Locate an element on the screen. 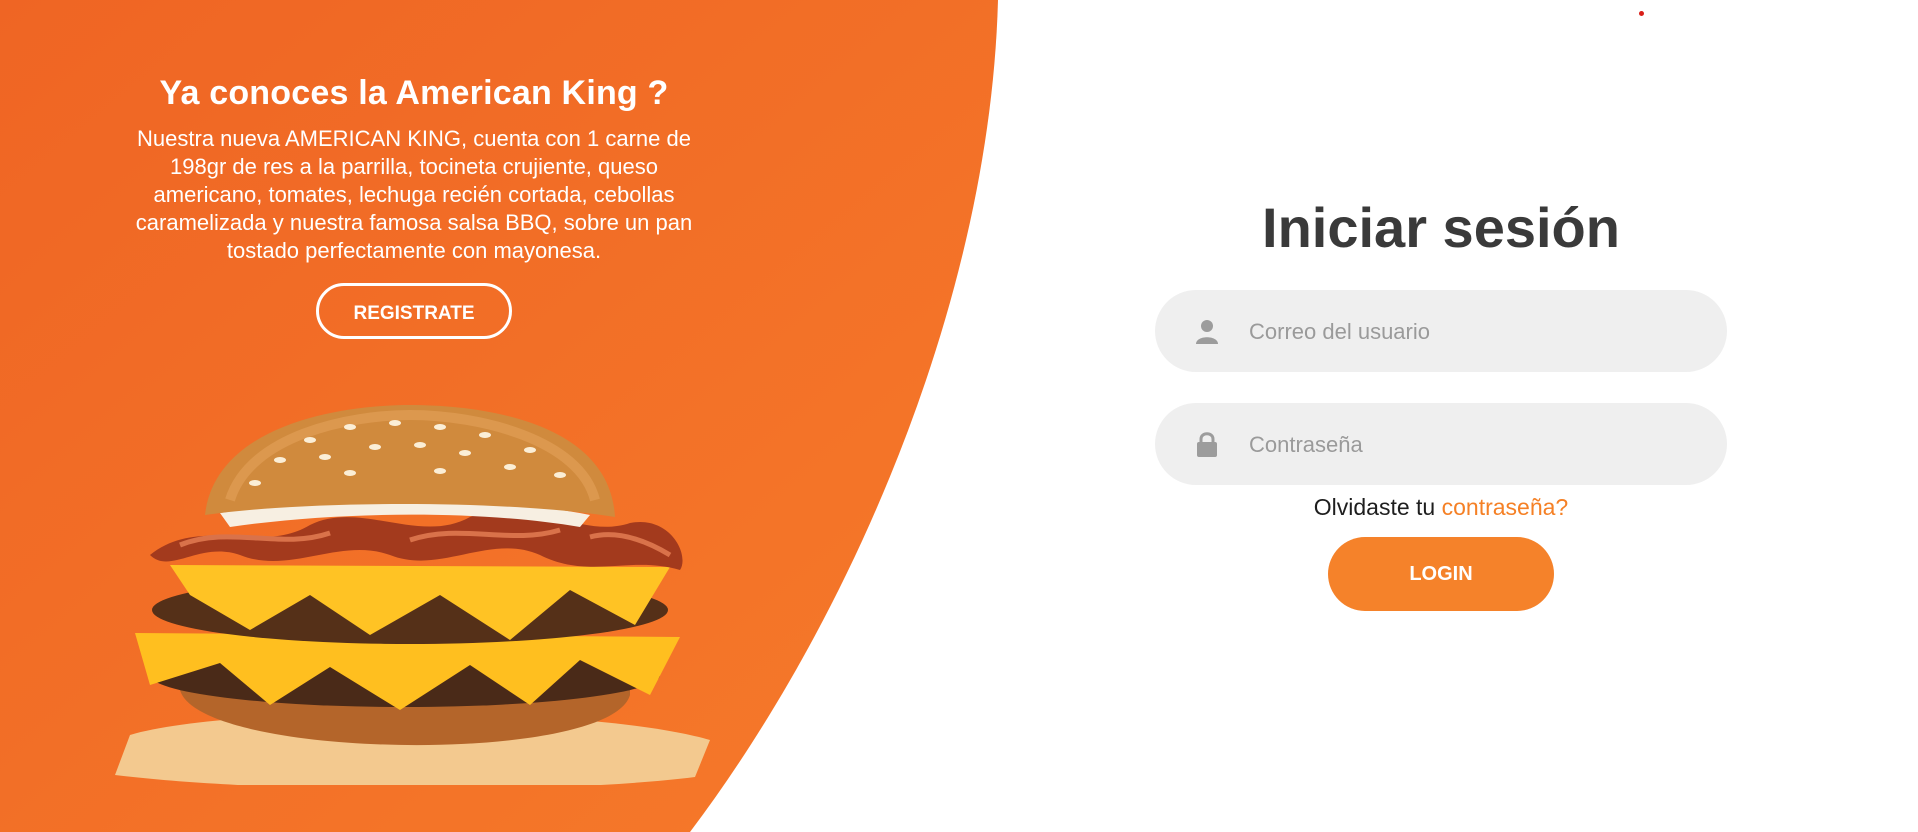 The image size is (1918, 832). top-bun is located at coordinates (410, 461).